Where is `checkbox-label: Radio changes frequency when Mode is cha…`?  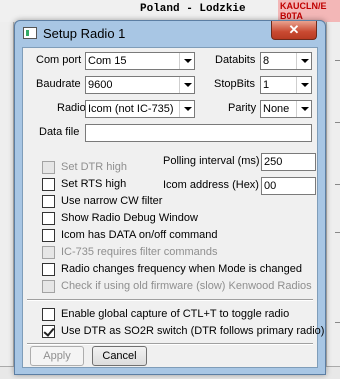
checkbox-label: Radio changes frequency when Mode is cha… is located at coordinates (181, 269).